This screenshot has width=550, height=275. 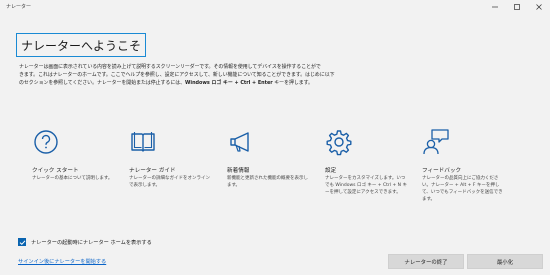 I want to click on show-home-checkbox-row: ナレーターの起動時にナレーター ホームを表示する, so click(x=85, y=242).